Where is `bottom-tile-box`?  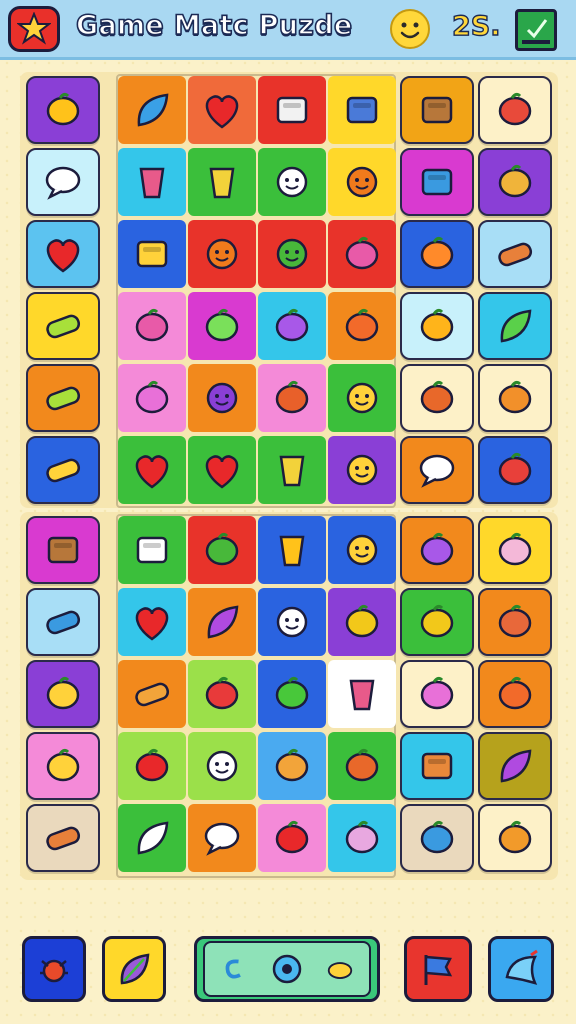
bottom-tile-box is located at coordinates (63, 550).